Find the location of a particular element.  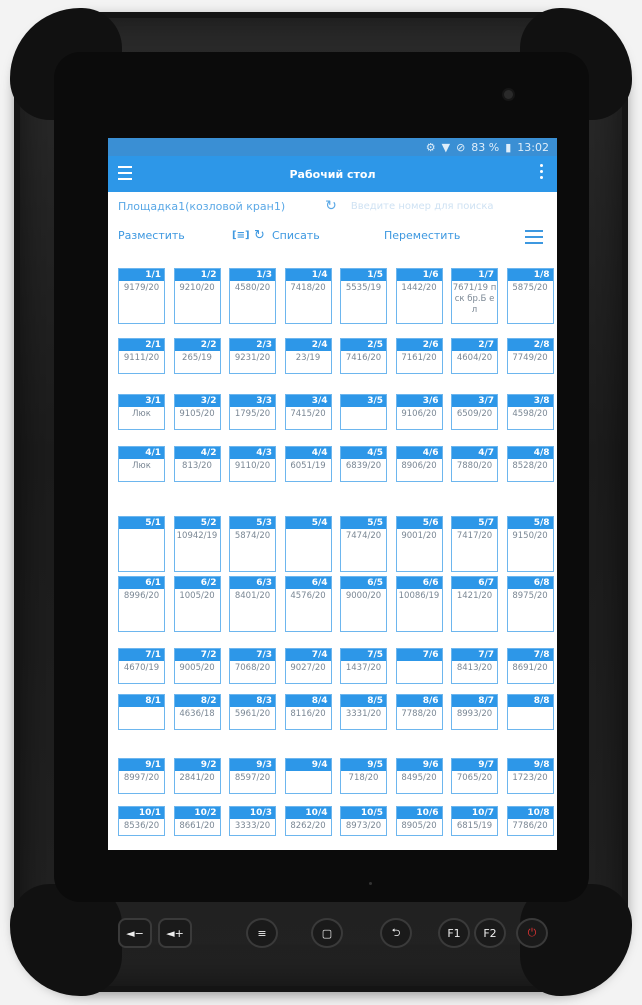

storage-cell: 1/2 9210/20 is located at coordinates (197, 296).